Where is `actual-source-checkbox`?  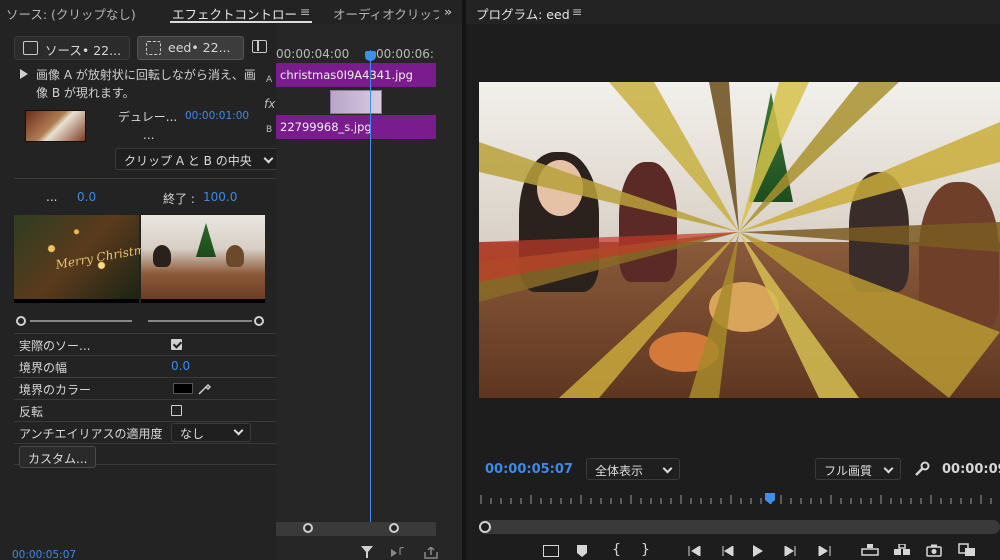
actual-source-checkbox is located at coordinates (176, 344).